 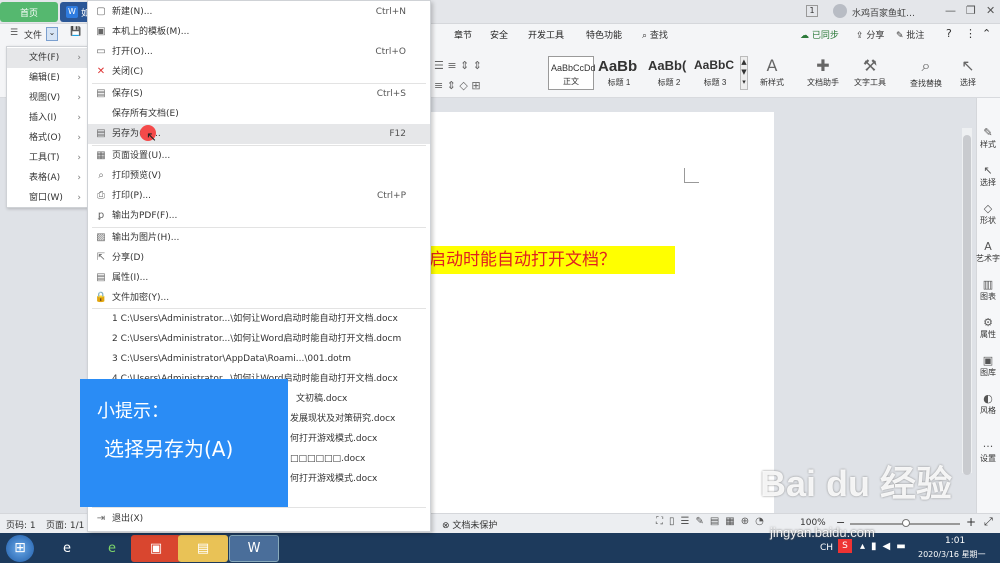 What do you see at coordinates (988, 176) in the screenshot?
I see `panel-select: ↖ 选择` at bounding box center [988, 176].